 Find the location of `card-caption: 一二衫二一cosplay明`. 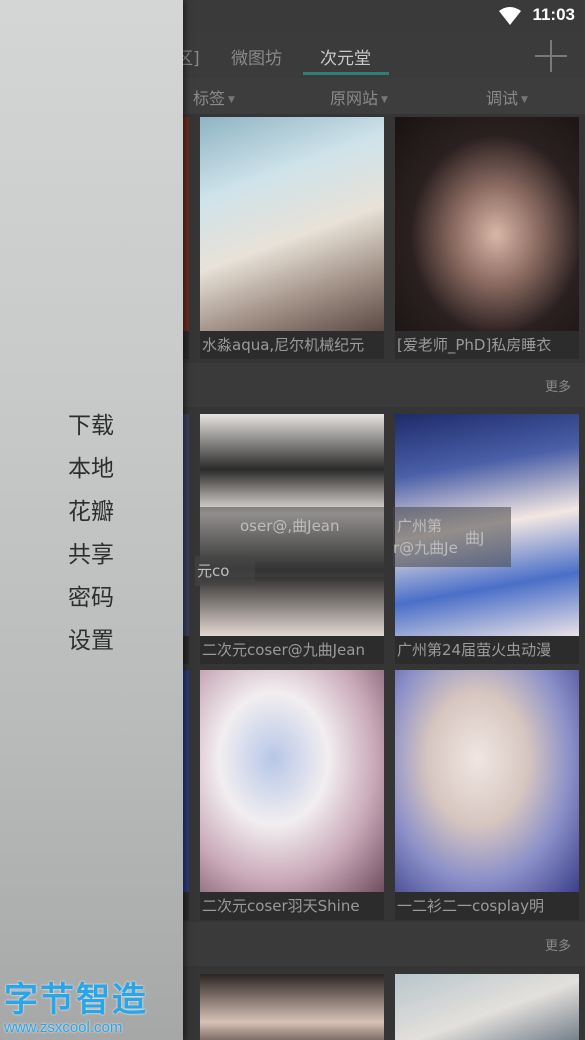

card-caption: 一二衫二一cosplay明 is located at coordinates (487, 906).